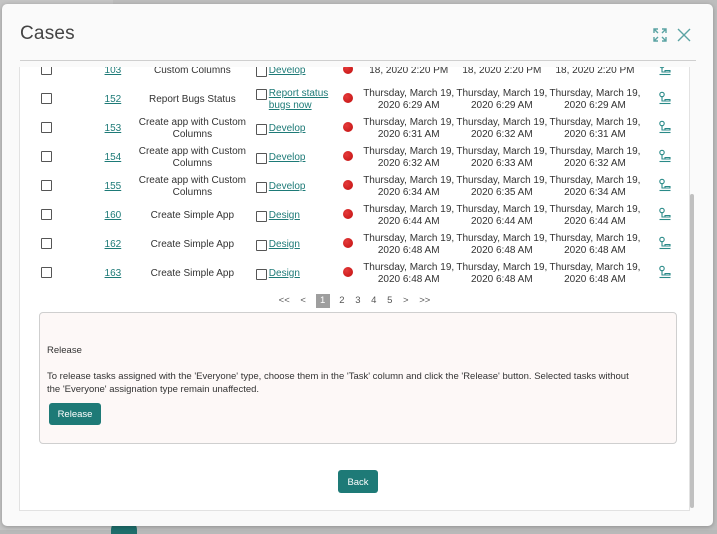 The height and width of the screenshot is (534, 717). Describe the element at coordinates (594, 244) in the screenshot. I see `date-due: Thursday, March 19, 2020 6:48 AM` at that location.